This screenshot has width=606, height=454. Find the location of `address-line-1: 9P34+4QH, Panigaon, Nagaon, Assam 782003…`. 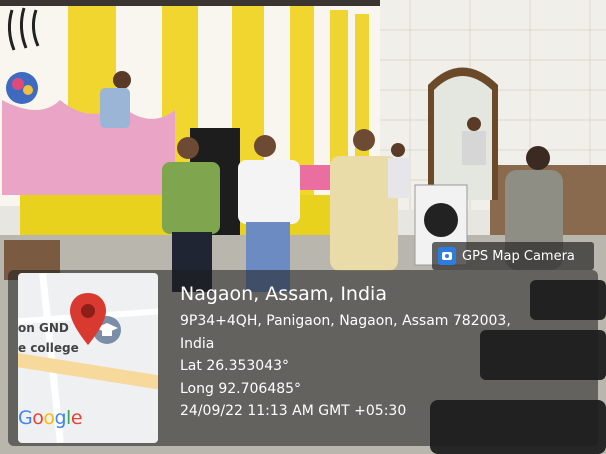

address-line-1: 9P34+4QH, Panigaon, Nagaon, Assam 782003… is located at coordinates (345, 321).